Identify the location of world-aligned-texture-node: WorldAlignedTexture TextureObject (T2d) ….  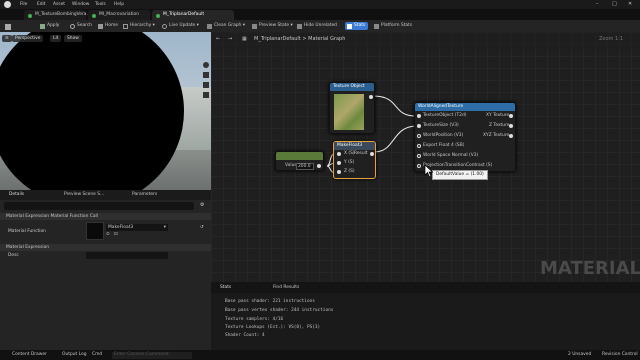
(465, 137).